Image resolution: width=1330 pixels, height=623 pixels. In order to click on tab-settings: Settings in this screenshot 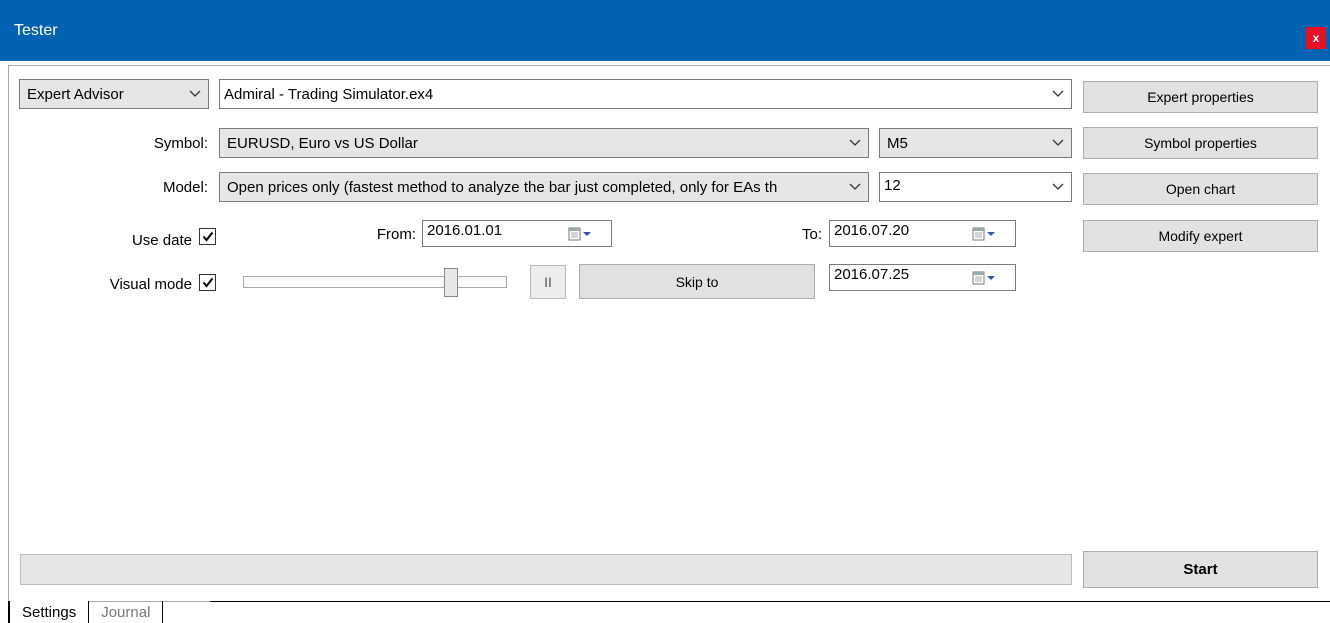, I will do `click(49, 612)`.